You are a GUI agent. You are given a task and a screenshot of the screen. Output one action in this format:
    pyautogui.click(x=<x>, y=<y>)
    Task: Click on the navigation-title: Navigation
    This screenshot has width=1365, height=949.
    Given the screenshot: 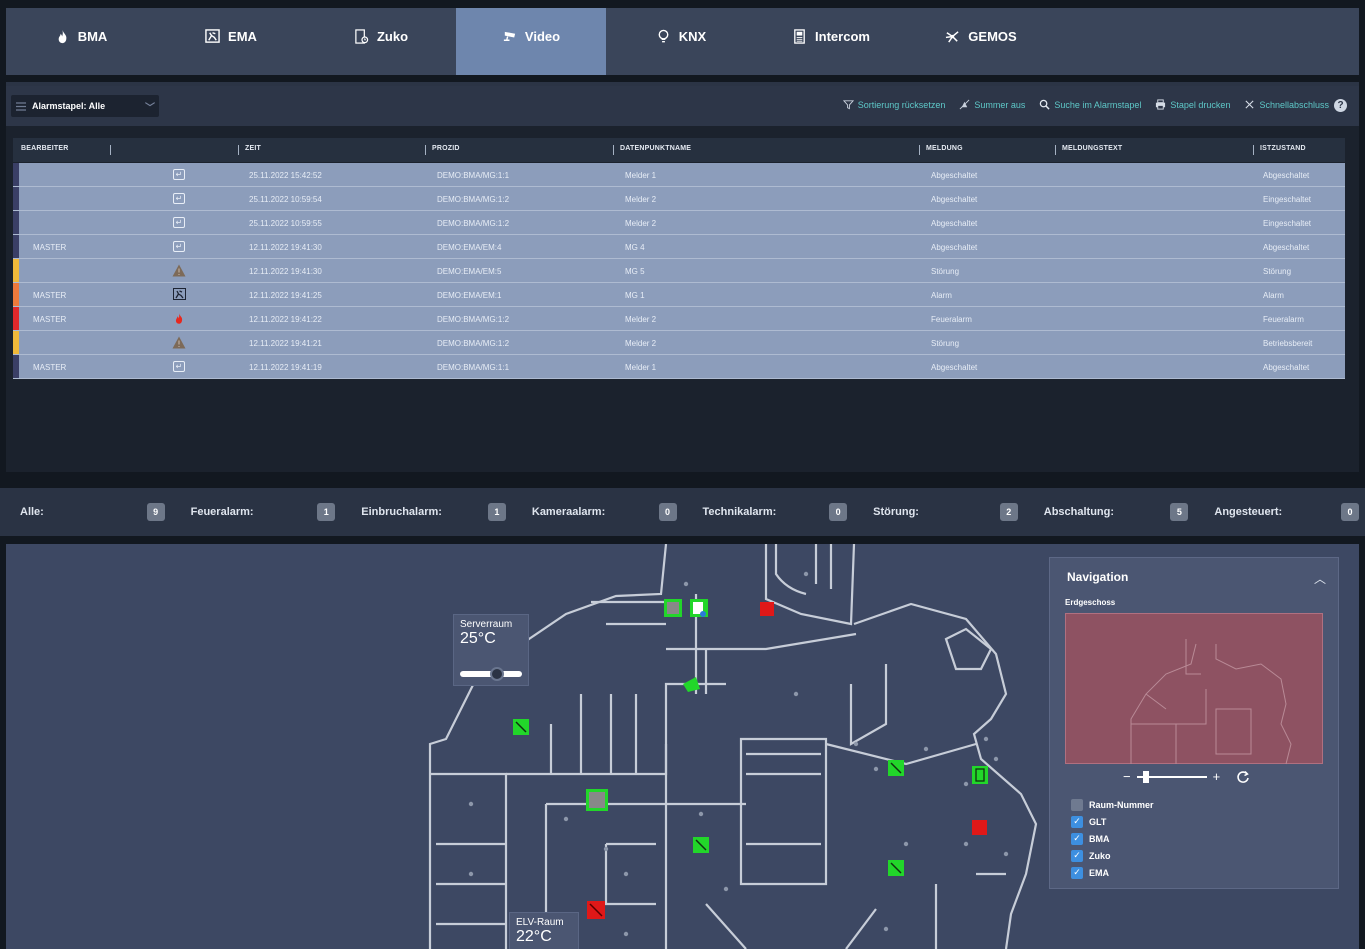 What is the action you would take?
    pyautogui.click(x=1098, y=577)
    